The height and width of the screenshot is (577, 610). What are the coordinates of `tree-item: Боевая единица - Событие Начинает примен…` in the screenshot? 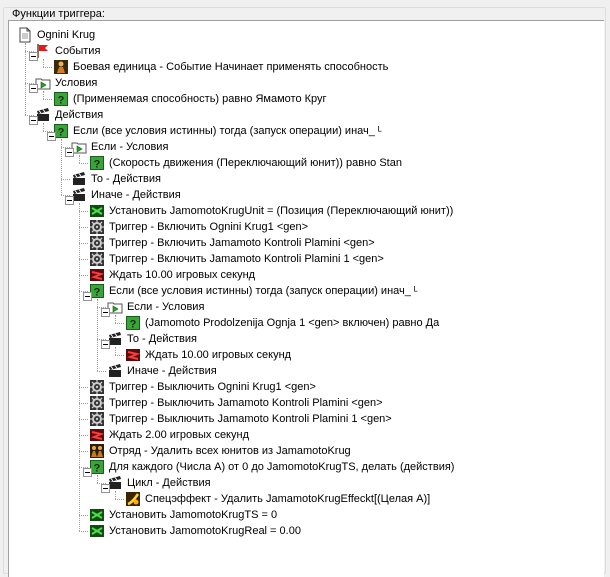 It's located at (221, 67).